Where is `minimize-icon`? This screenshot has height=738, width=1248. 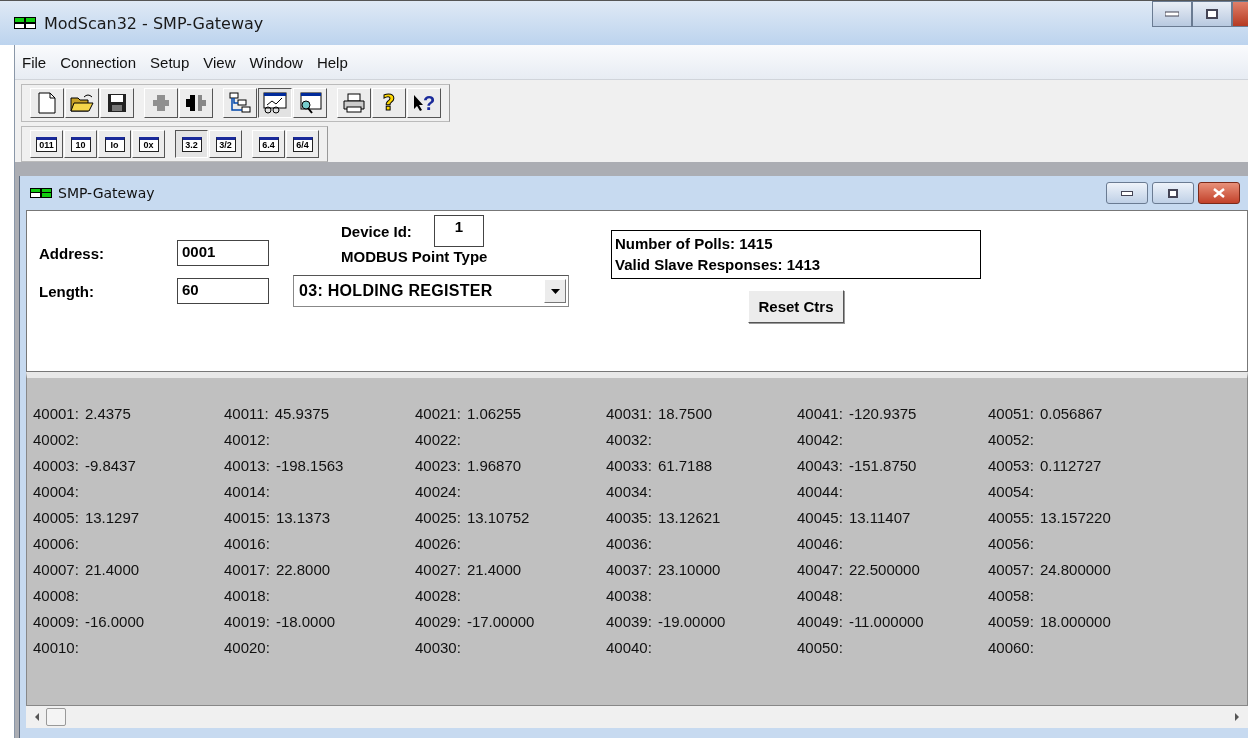
minimize-icon is located at coordinates (1127, 193).